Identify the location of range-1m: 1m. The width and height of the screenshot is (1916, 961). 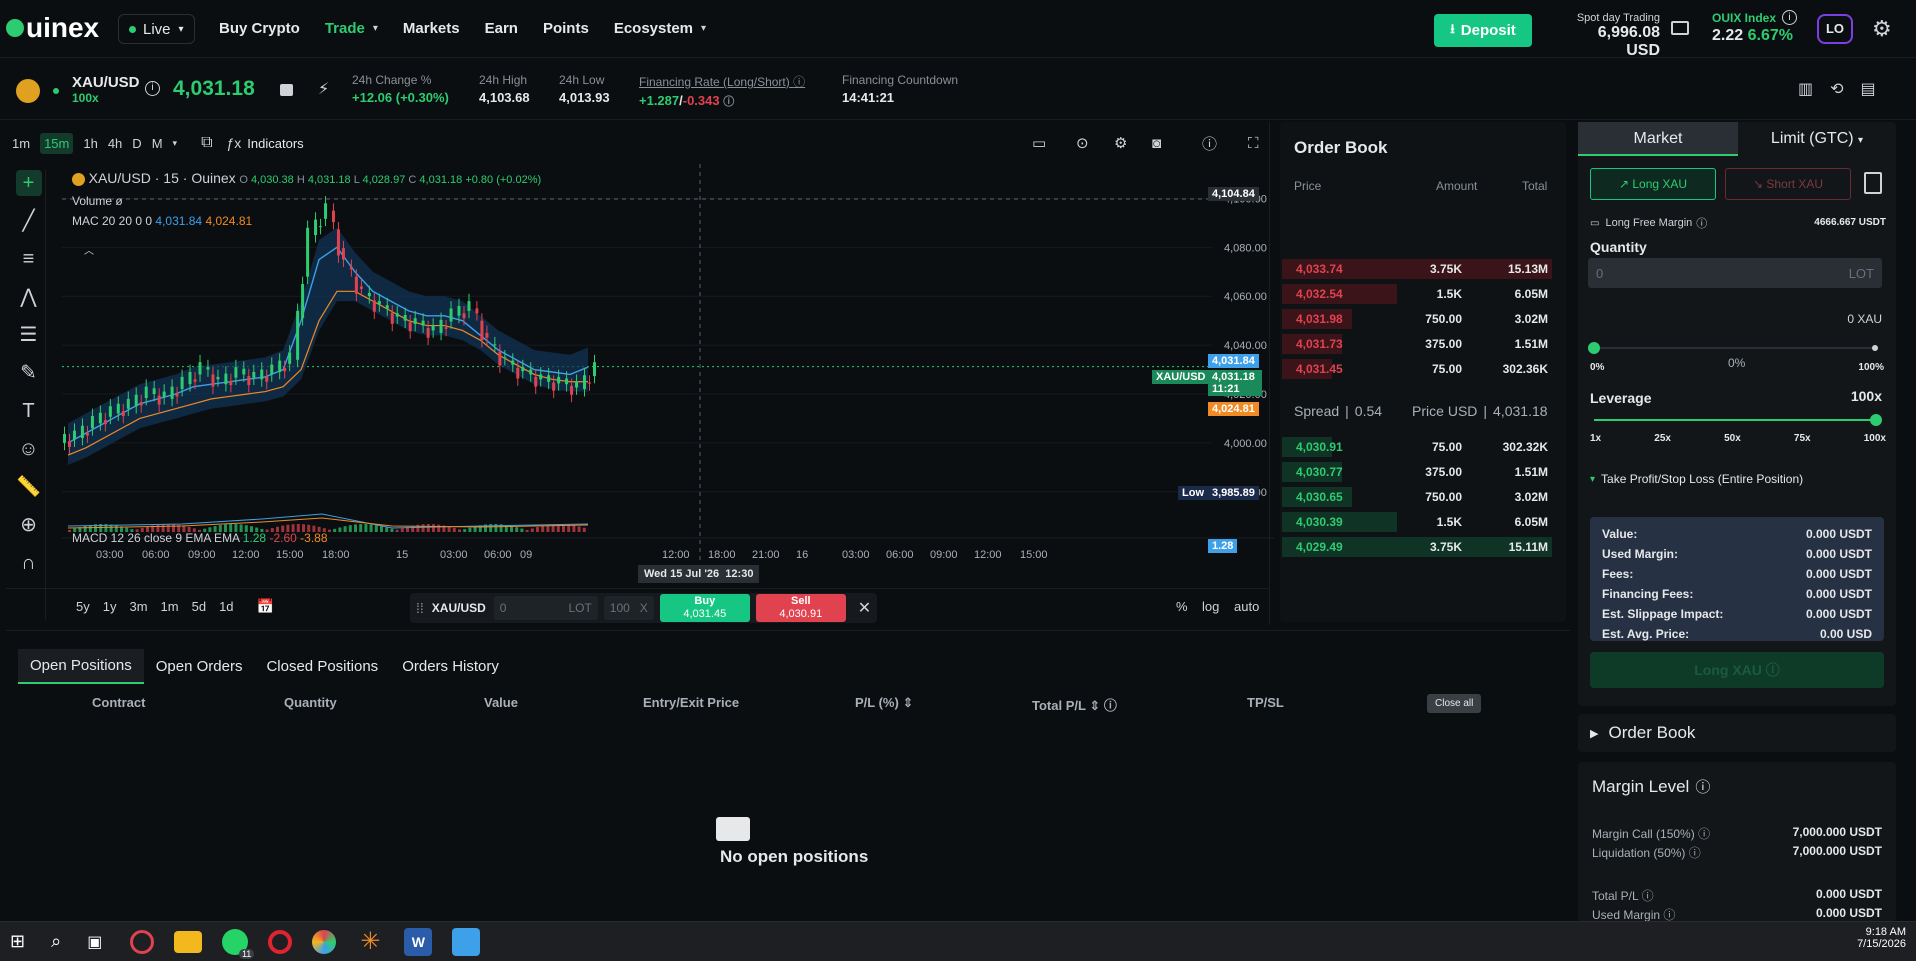
(170, 606).